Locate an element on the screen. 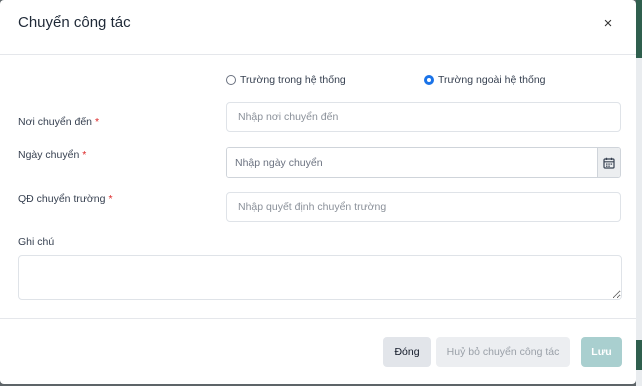  transfer-date-picker is located at coordinates (423, 162).